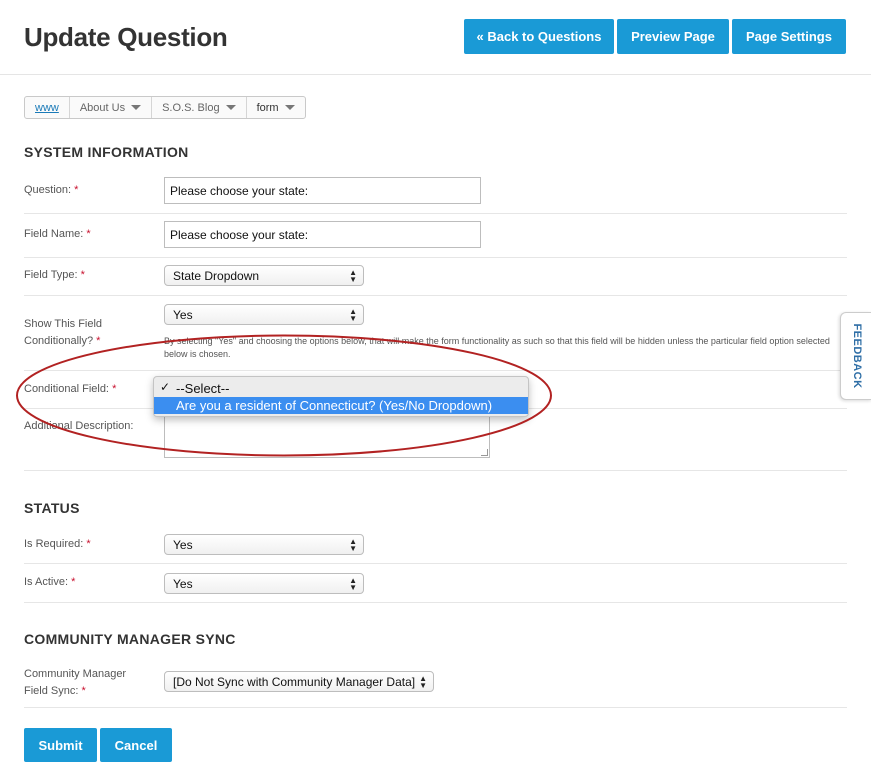  Describe the element at coordinates (789, 36) in the screenshot. I see `page-settings-button: Page Settings` at that location.